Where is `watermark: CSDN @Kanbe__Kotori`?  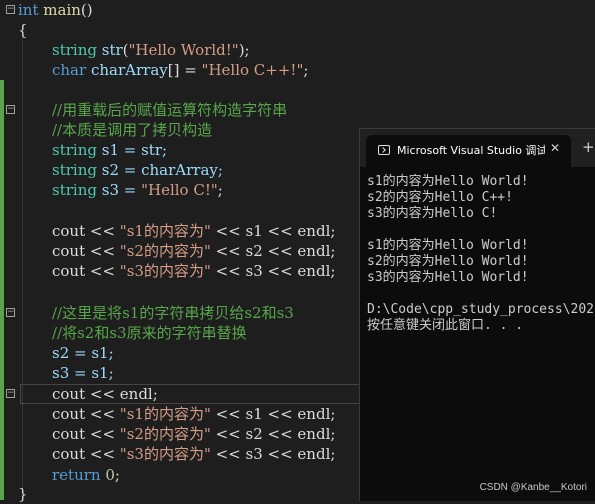 watermark: CSDN @Kanbe__Kotori is located at coordinates (533, 487).